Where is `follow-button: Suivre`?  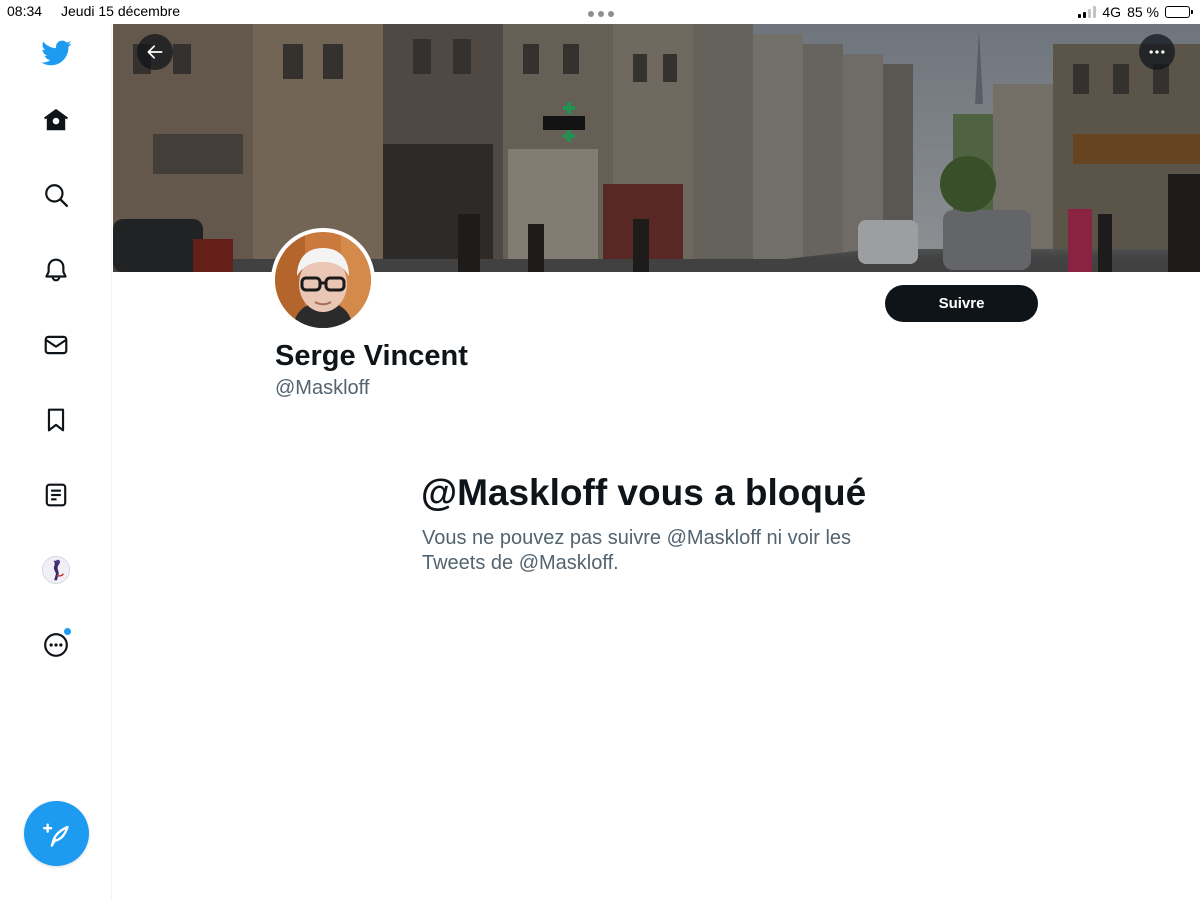
follow-button: Suivre is located at coordinates (961, 303).